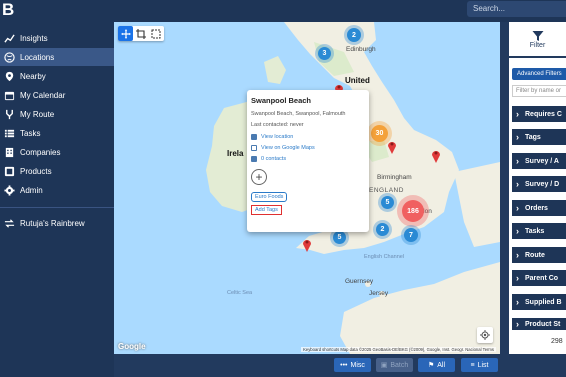  I want to click on result-count: 298, so click(557, 341).